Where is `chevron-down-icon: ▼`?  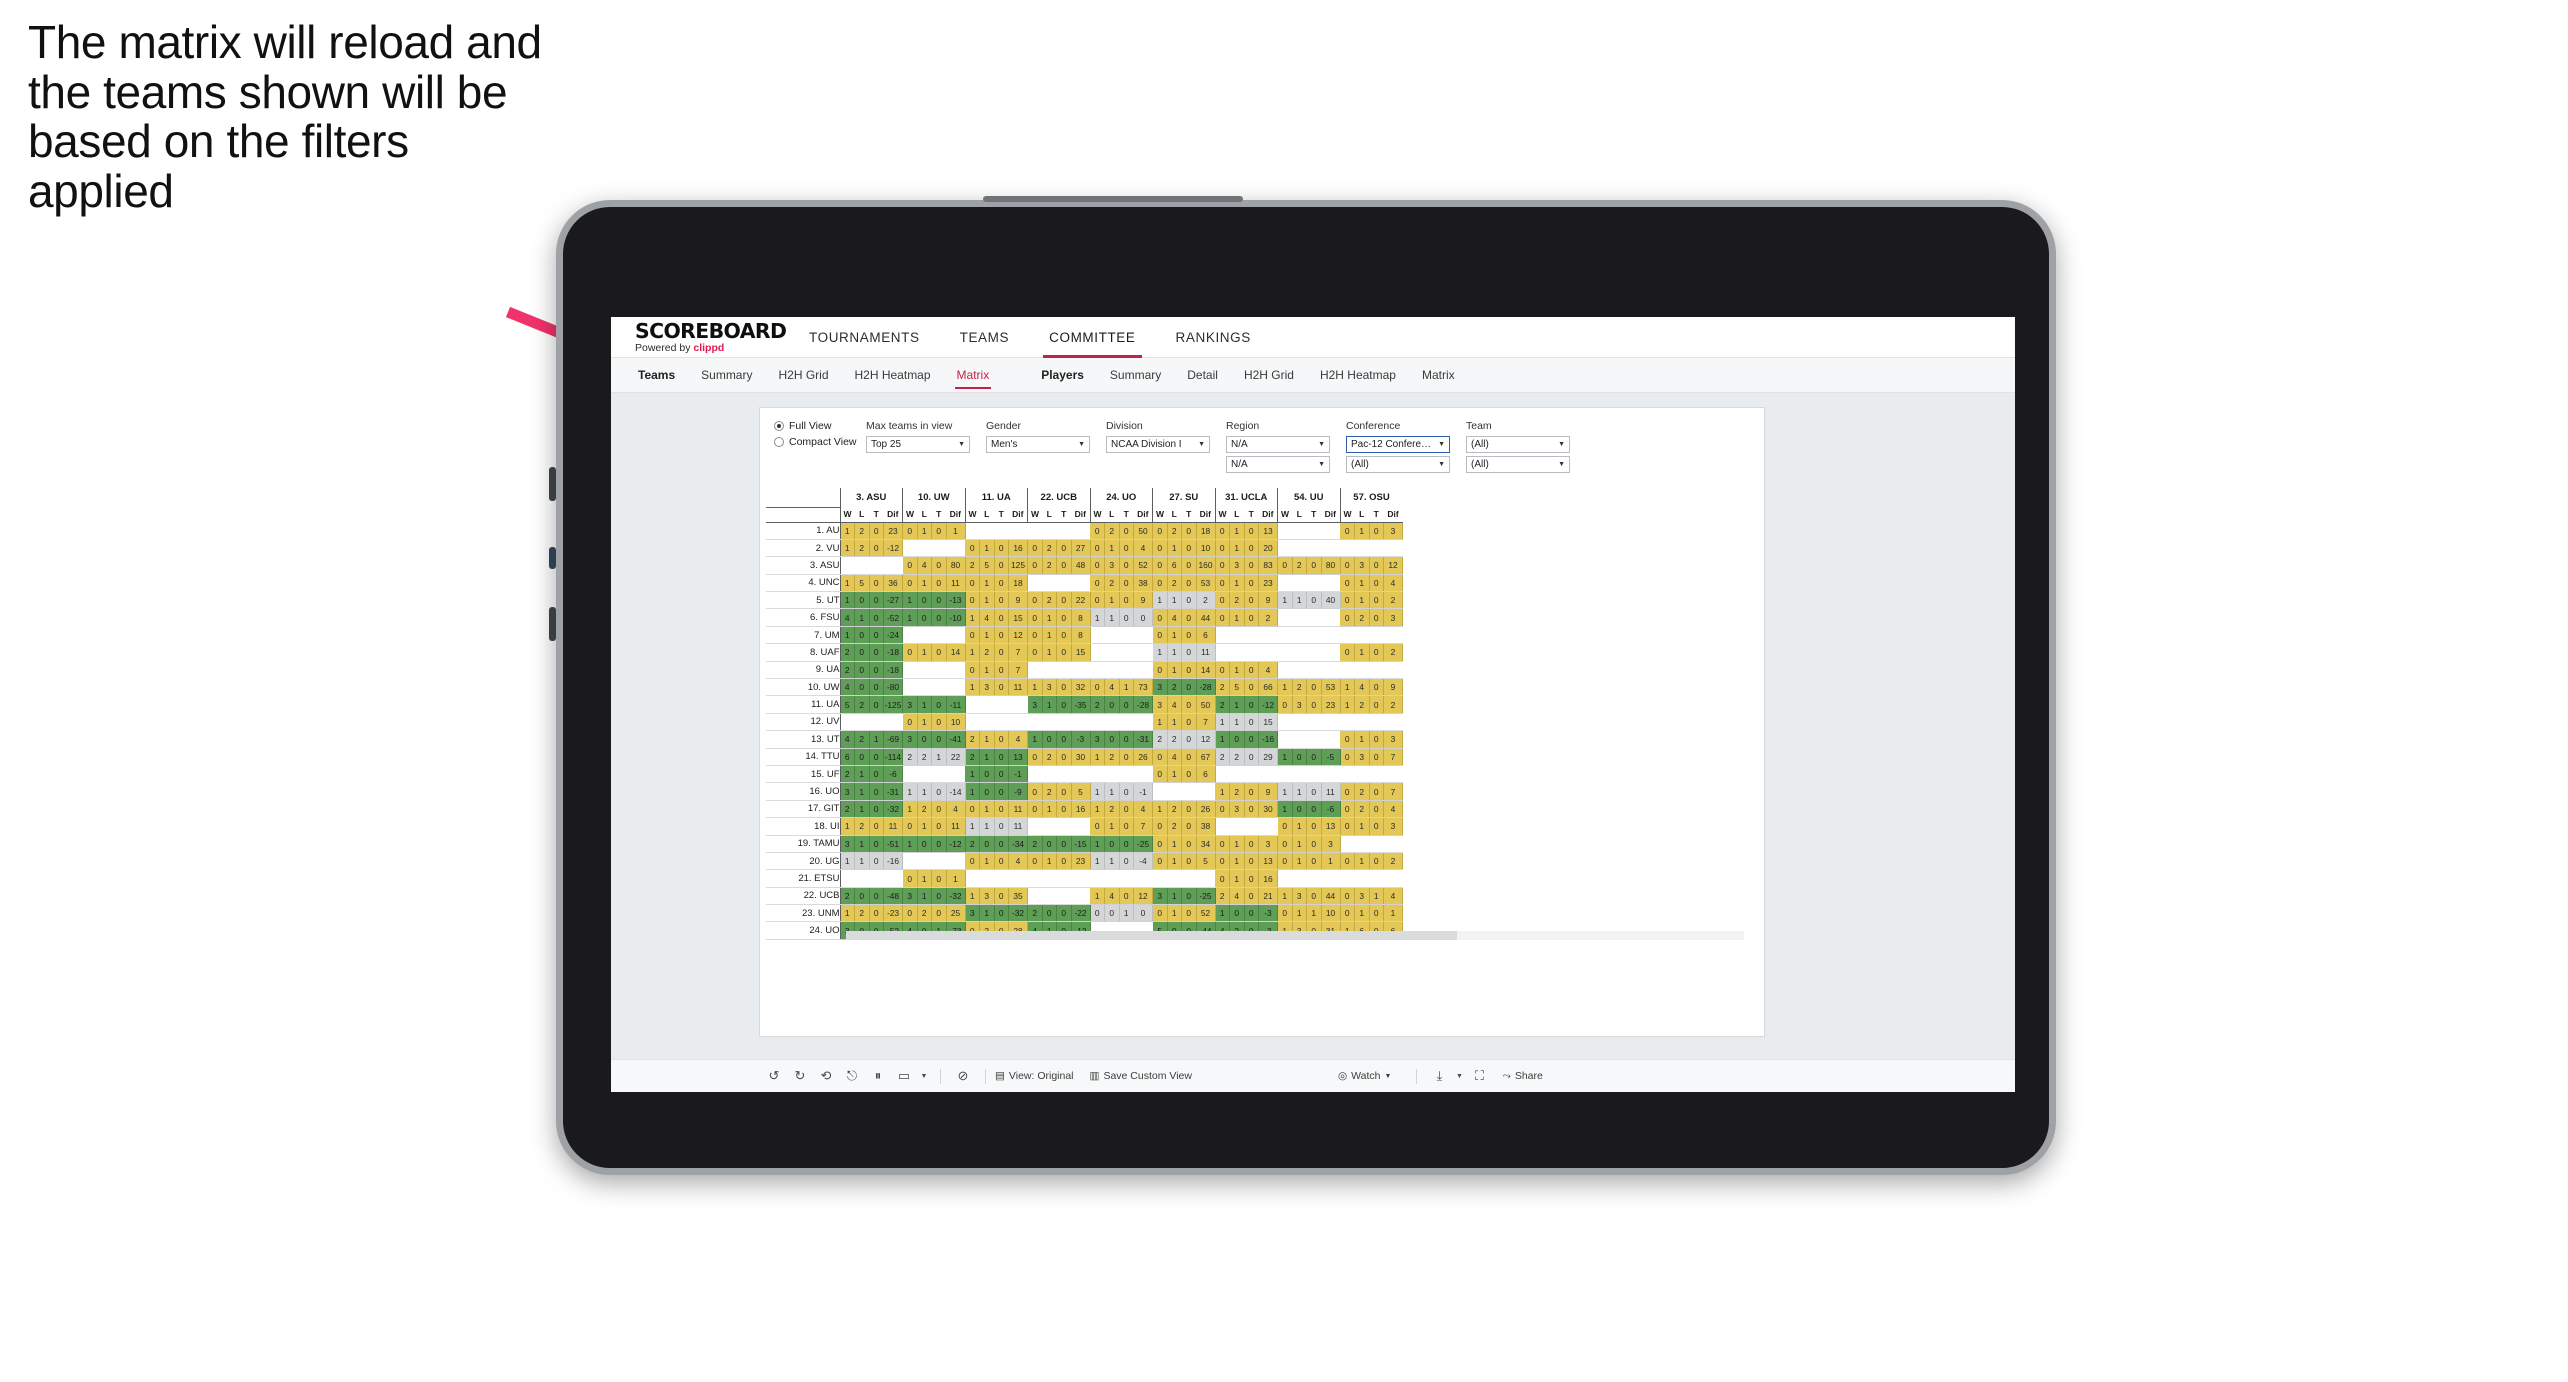
chevron-down-icon: ▼ is located at coordinates (1459, 1076).